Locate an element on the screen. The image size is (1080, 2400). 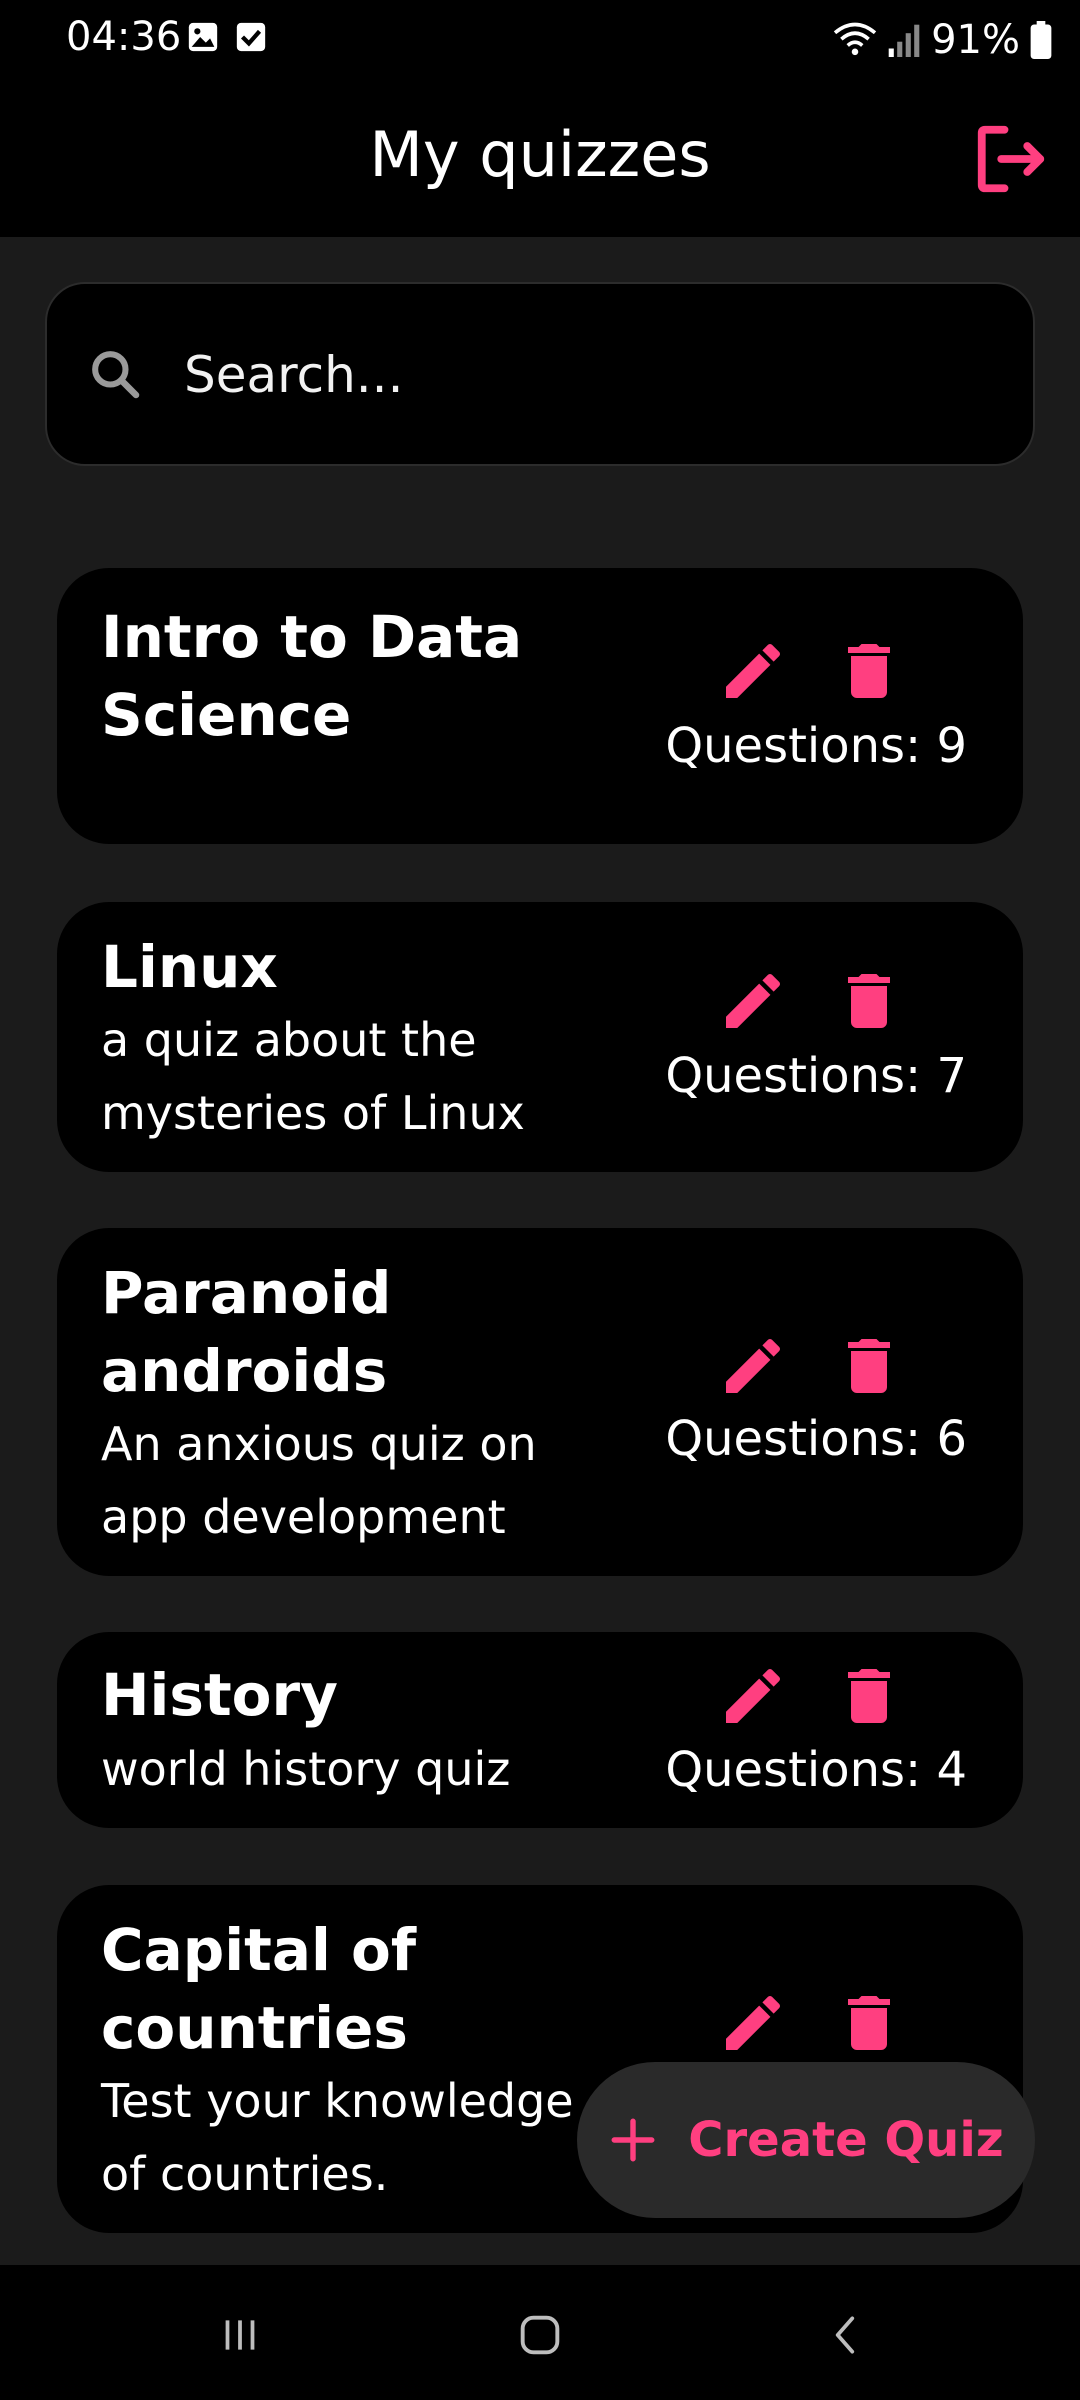
create-quiz-button: Create Quiz is located at coordinates (806, 2140).